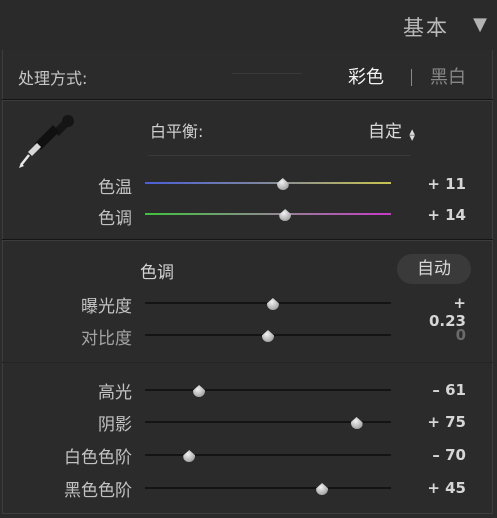  What do you see at coordinates (439, 488) in the screenshot?
I see `blacks-value: + 45` at bounding box center [439, 488].